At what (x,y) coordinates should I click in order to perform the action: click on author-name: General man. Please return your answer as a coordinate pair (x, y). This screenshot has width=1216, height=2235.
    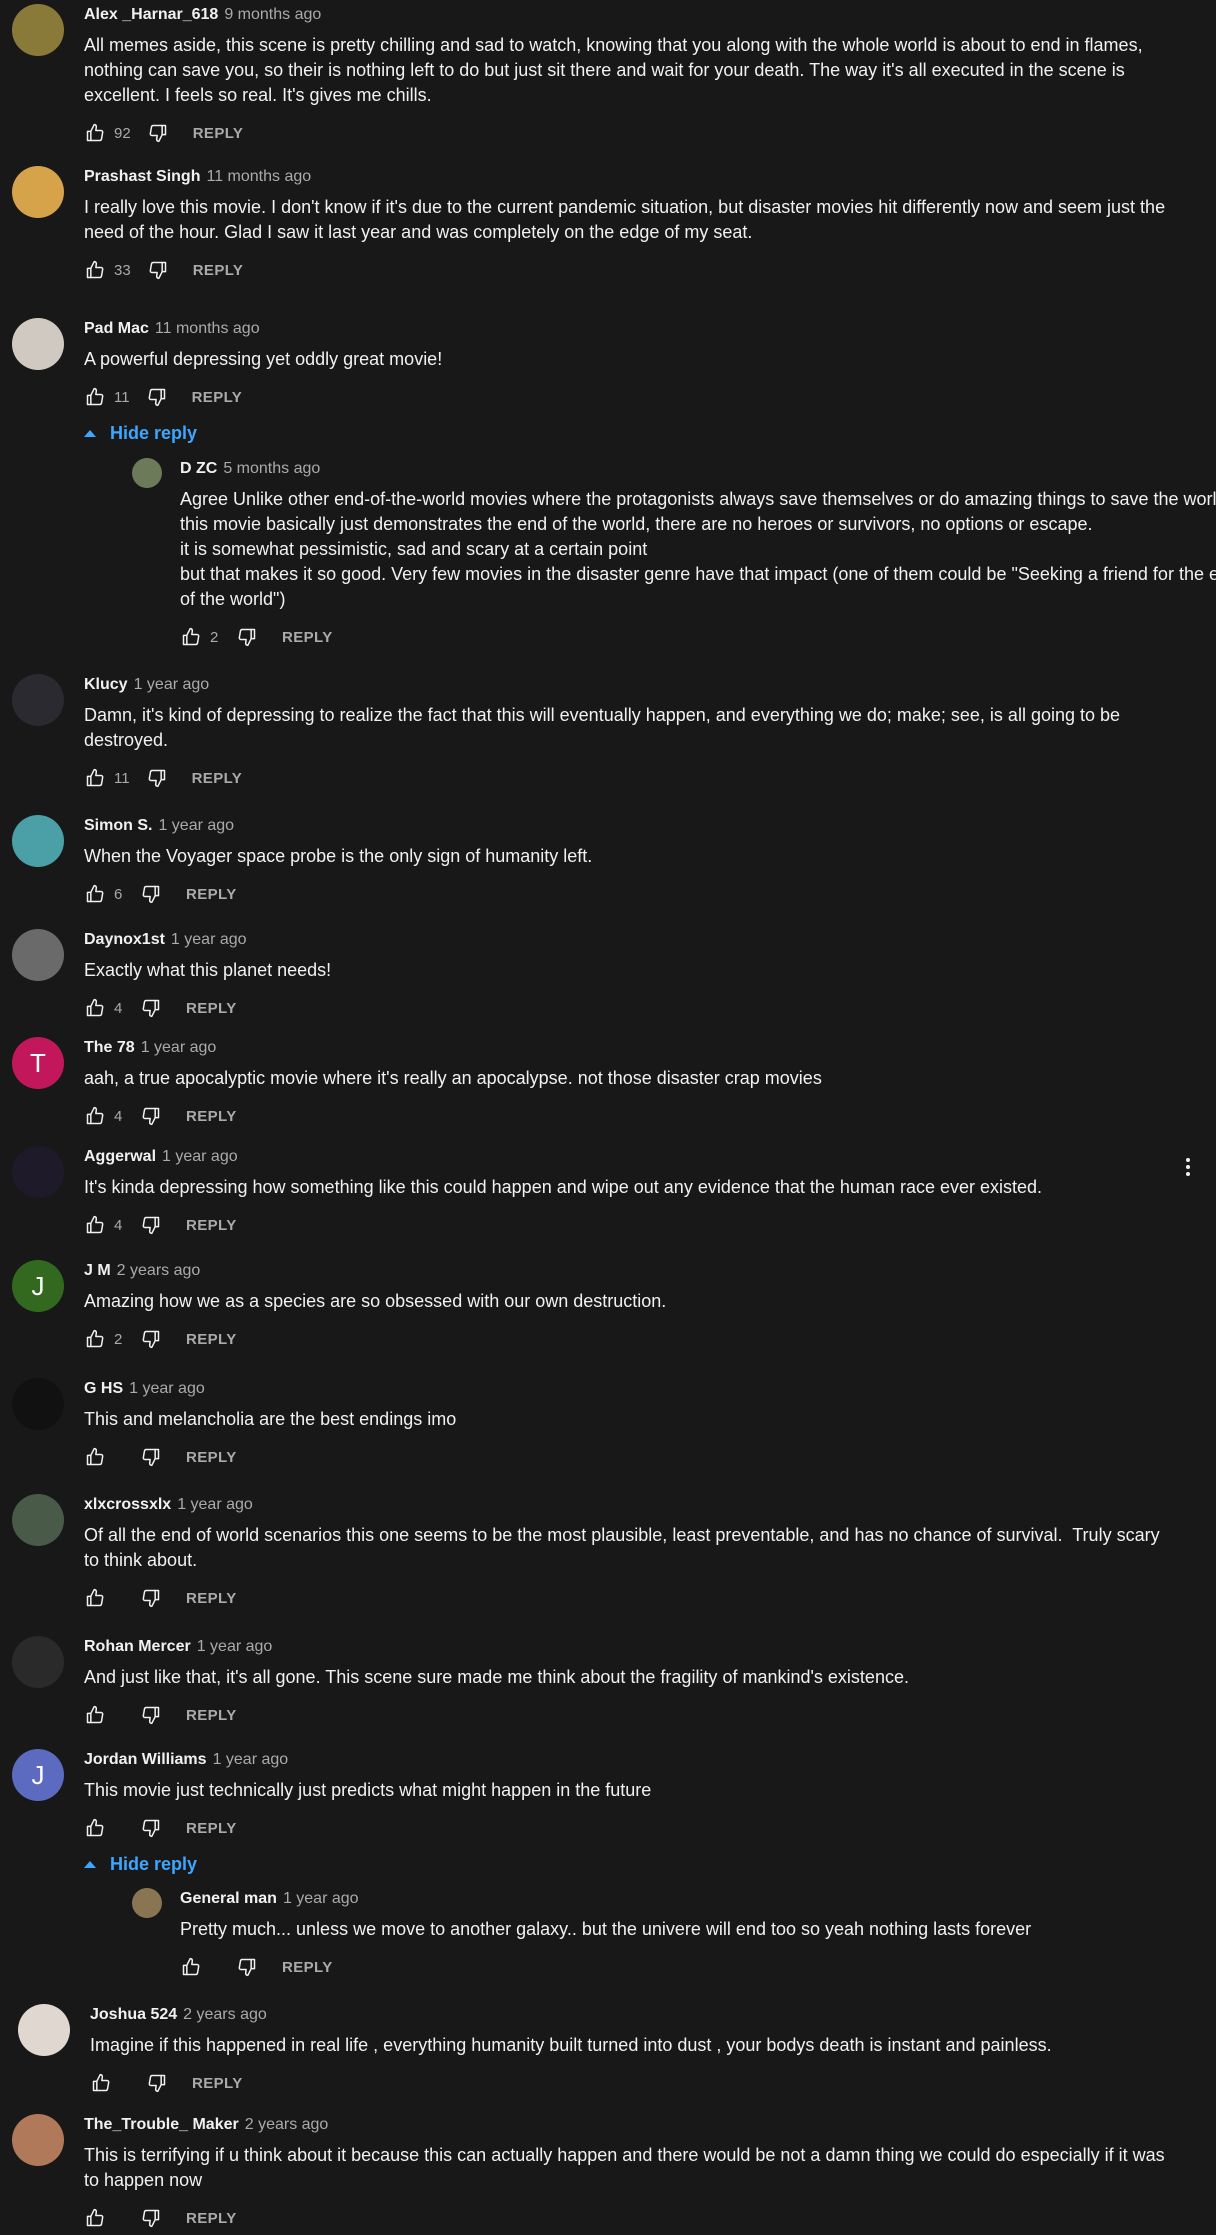
    Looking at the image, I should click on (228, 1898).